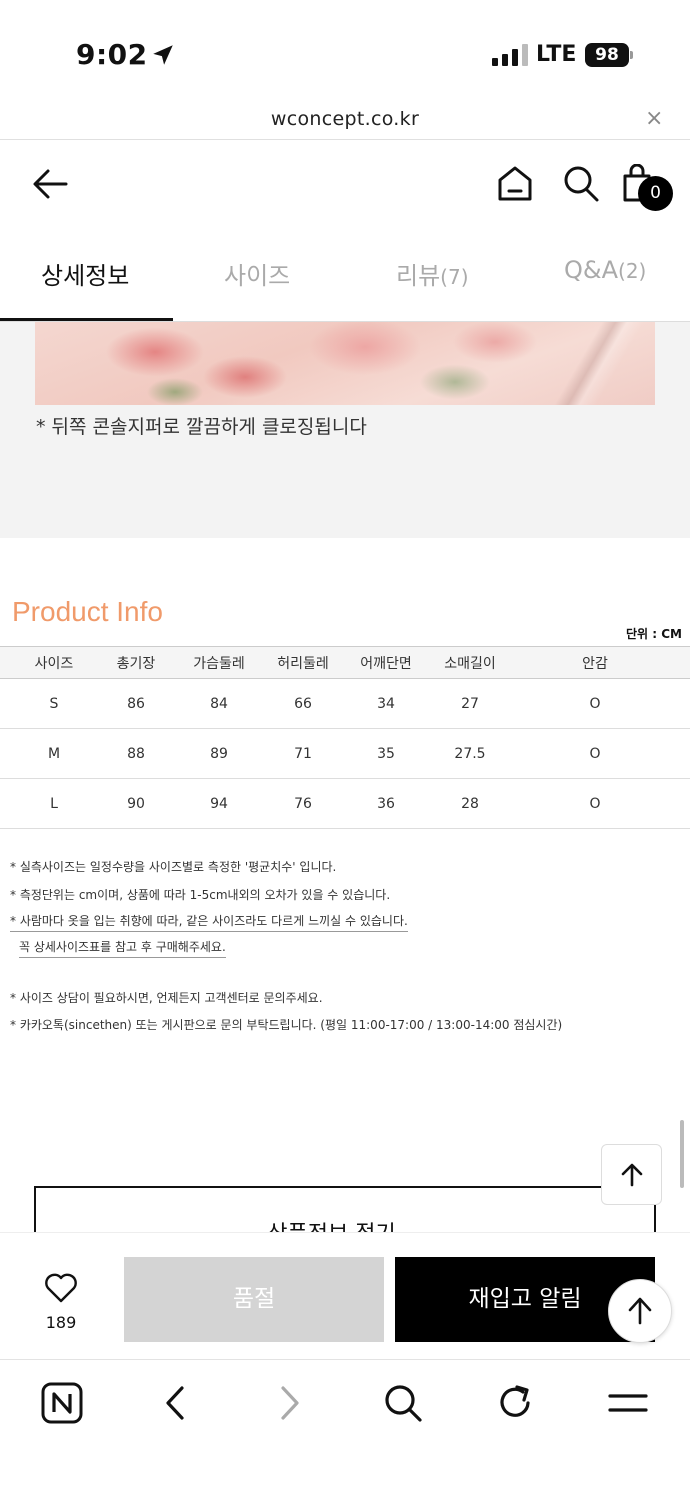 The width and height of the screenshot is (690, 1500). I want to click on tab-qna: Q&A(2), so click(605, 270).